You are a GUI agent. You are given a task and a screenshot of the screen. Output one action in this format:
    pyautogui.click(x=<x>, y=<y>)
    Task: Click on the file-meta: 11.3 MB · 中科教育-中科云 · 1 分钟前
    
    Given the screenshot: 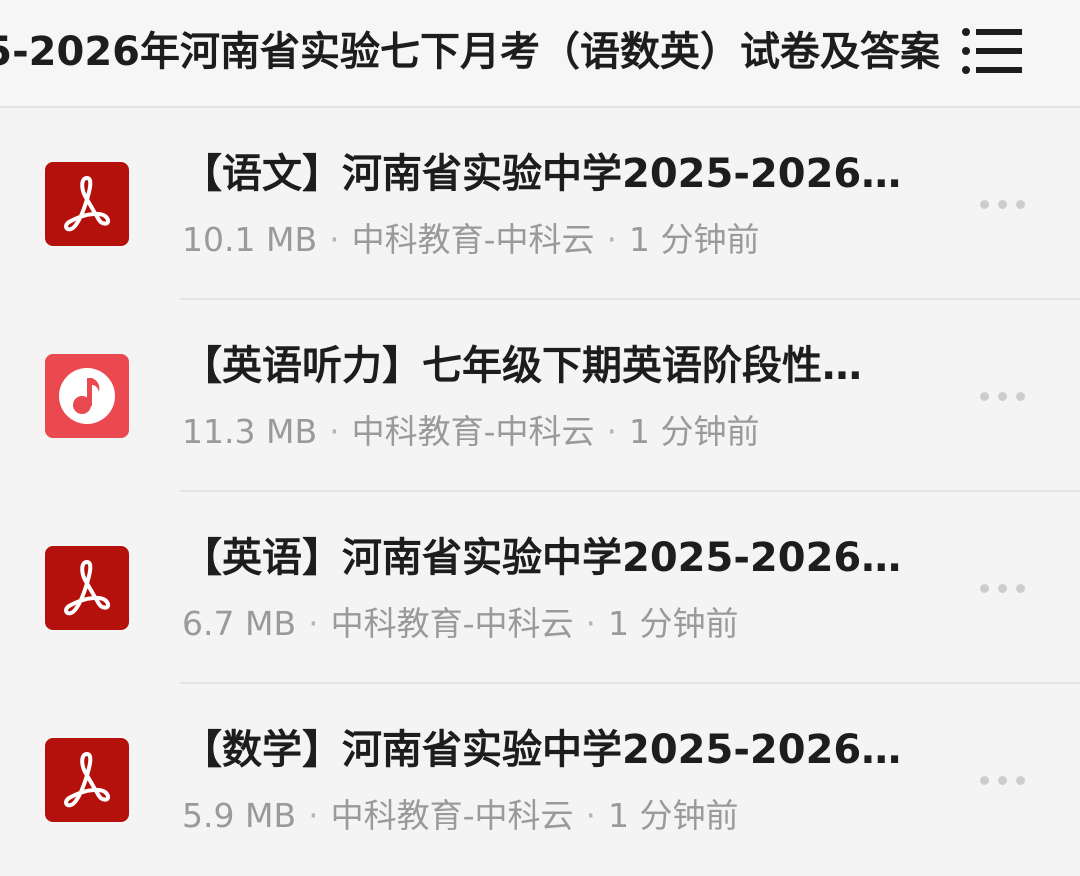 What is the action you would take?
    pyautogui.click(x=572, y=432)
    